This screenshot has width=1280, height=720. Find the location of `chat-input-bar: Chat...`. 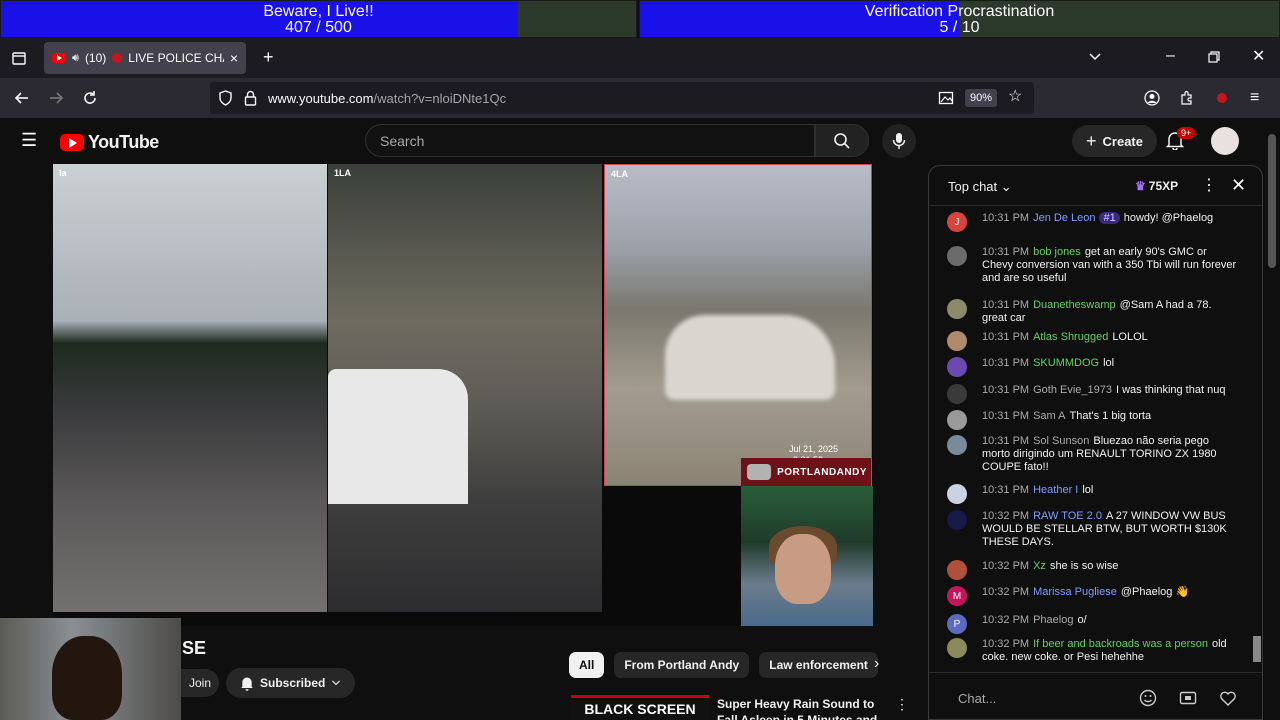

chat-input-bar: Chat... is located at coordinates (1095, 695).